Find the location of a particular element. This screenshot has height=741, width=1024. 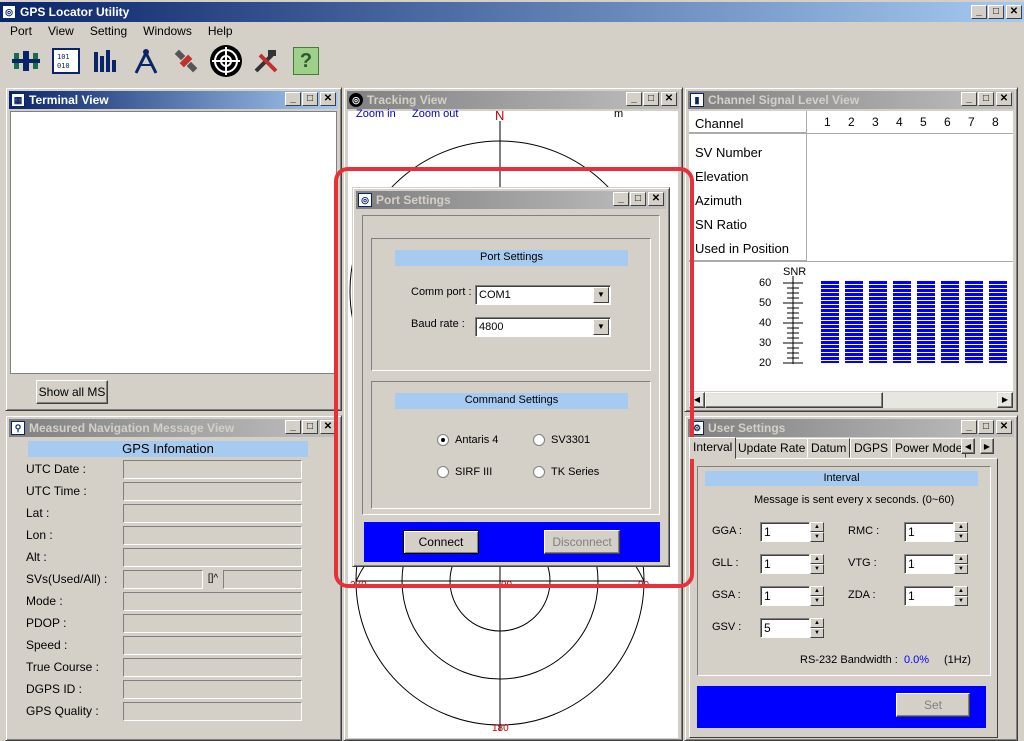

signal-hscroll: ◀ ▶ is located at coordinates (851, 400).